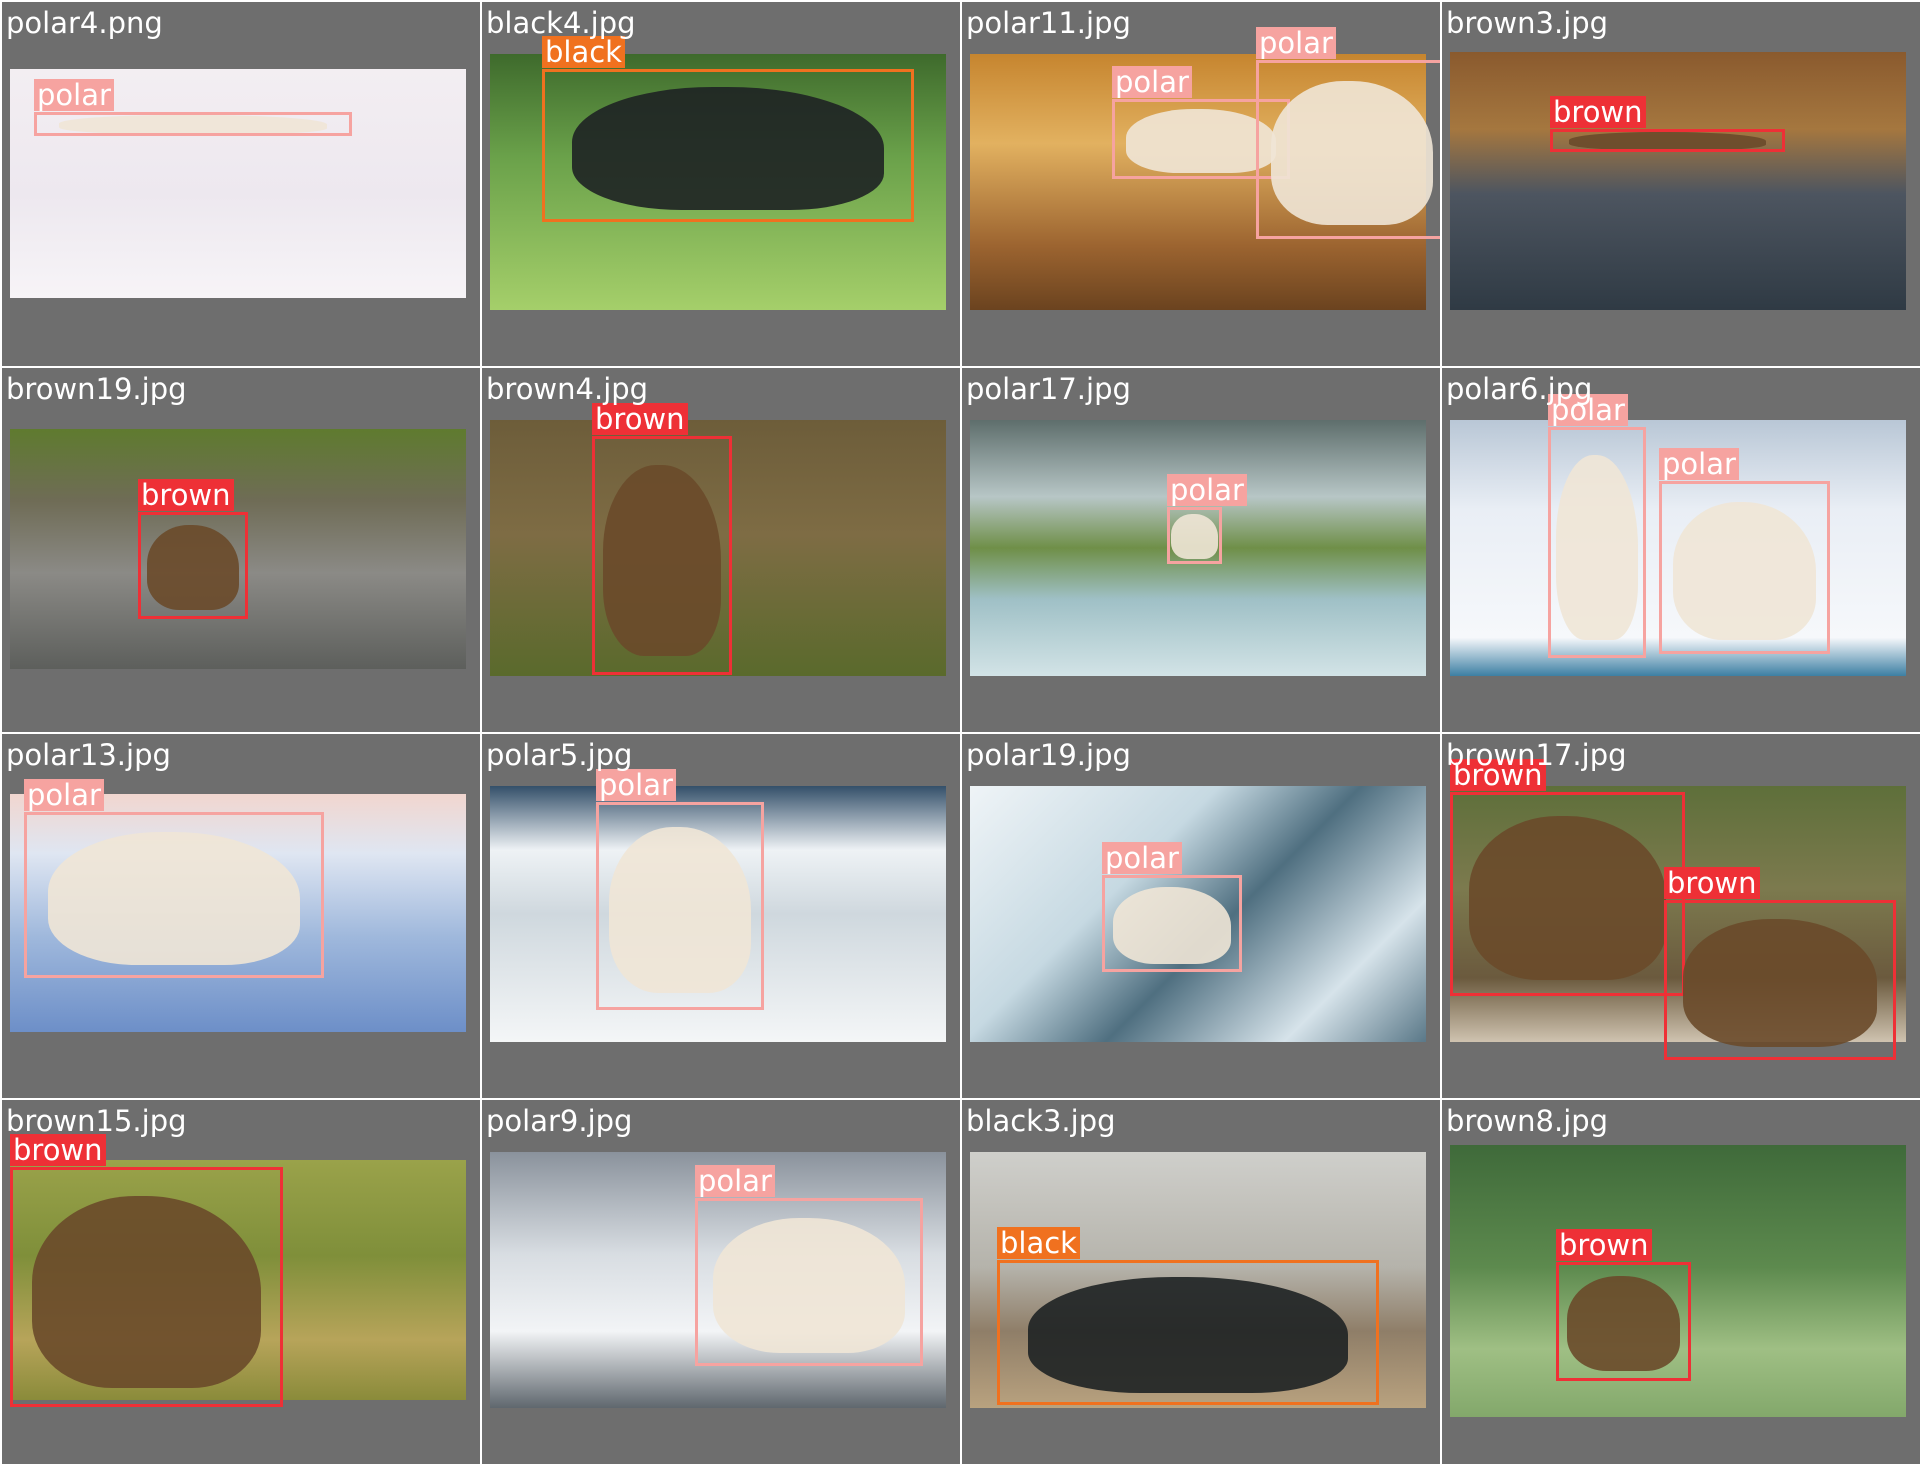 Image resolution: width=1920 pixels, height=1464 pixels. I want to click on file-name: brown4.jpg, so click(567, 389).